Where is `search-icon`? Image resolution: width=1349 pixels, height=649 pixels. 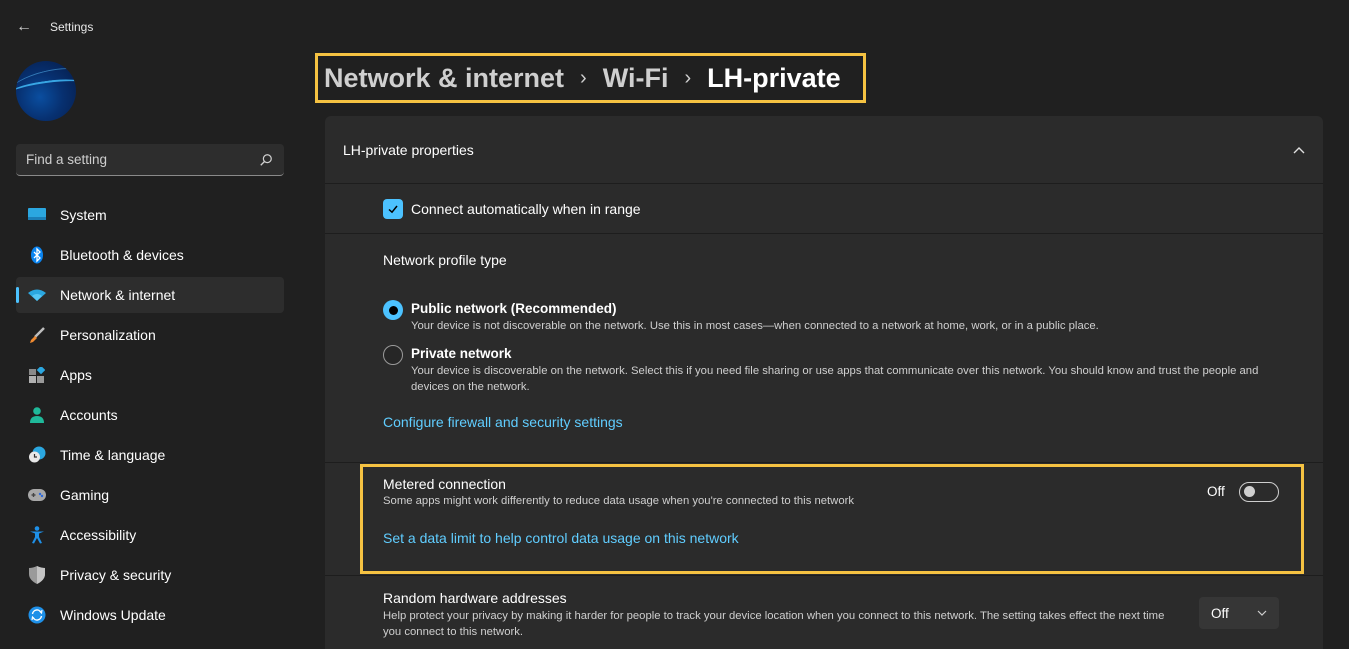 search-icon is located at coordinates (266, 160).